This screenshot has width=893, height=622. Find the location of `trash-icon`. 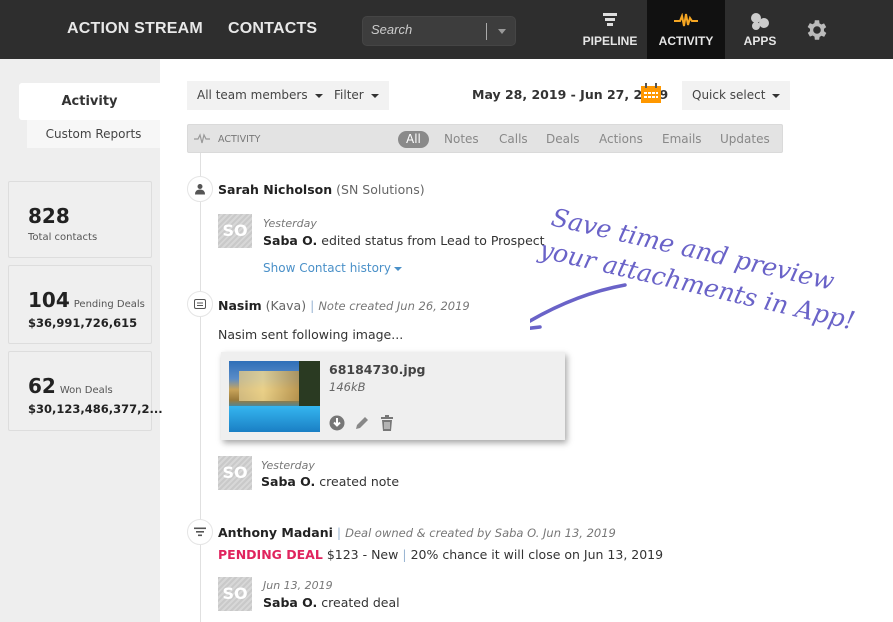

trash-icon is located at coordinates (387, 423).